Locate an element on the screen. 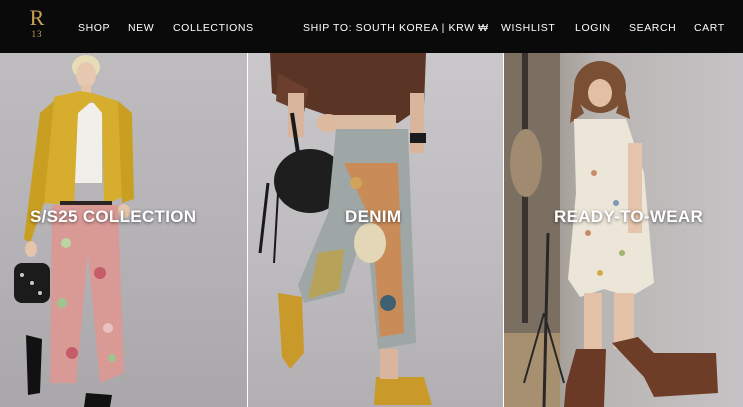  nav-login-link: LOGIN is located at coordinates (593, 28).